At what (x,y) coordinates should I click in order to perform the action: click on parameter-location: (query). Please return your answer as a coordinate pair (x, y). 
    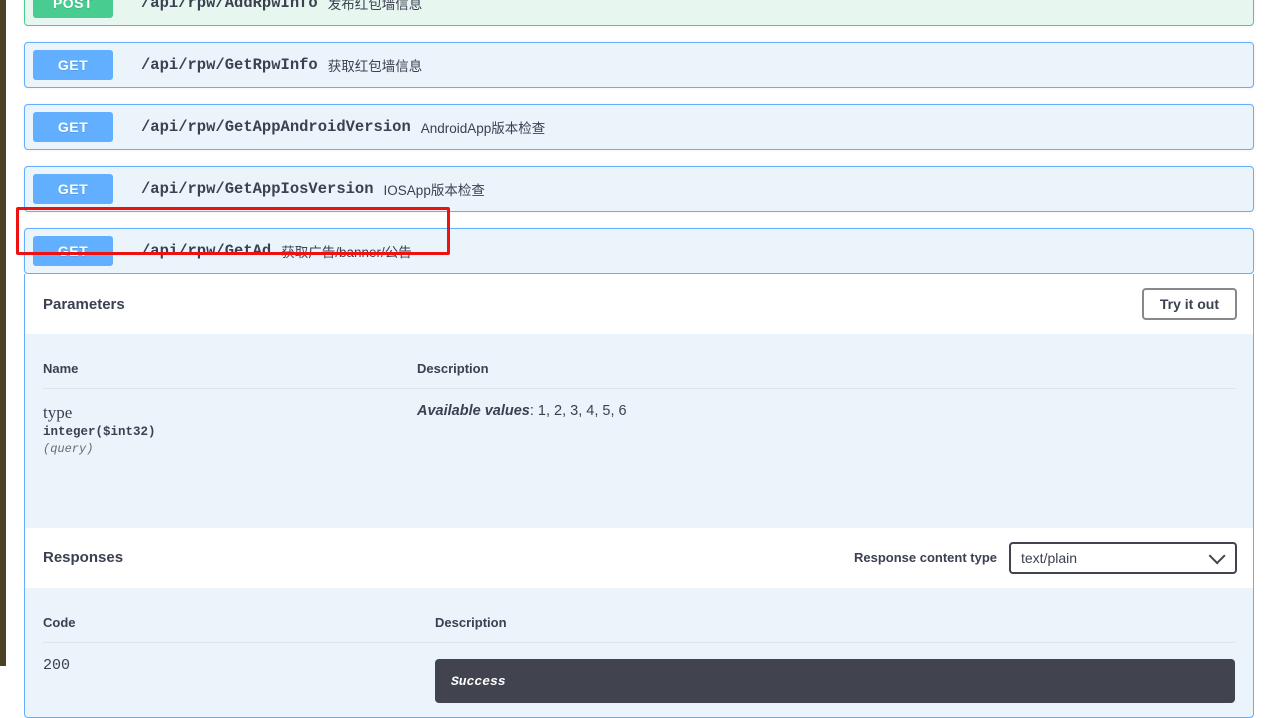
    Looking at the image, I should click on (68, 448).